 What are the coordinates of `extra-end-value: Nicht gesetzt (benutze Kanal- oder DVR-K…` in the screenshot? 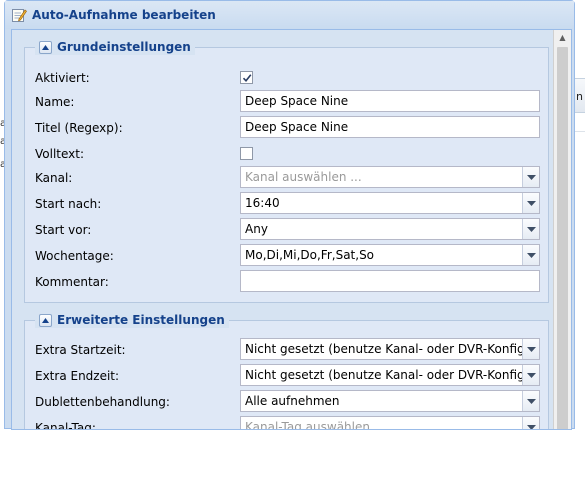 It's located at (392, 375).